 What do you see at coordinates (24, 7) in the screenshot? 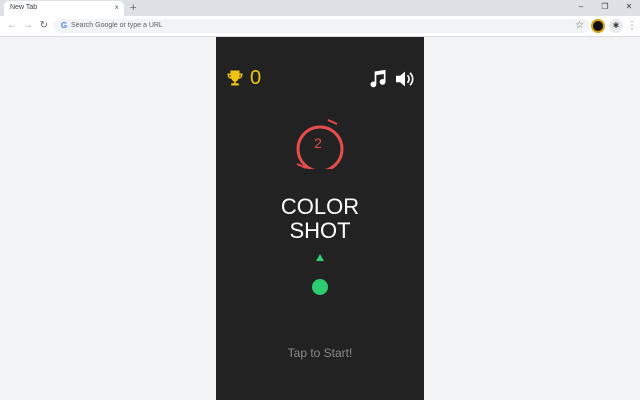
I see `tab-title: New Tab` at bounding box center [24, 7].